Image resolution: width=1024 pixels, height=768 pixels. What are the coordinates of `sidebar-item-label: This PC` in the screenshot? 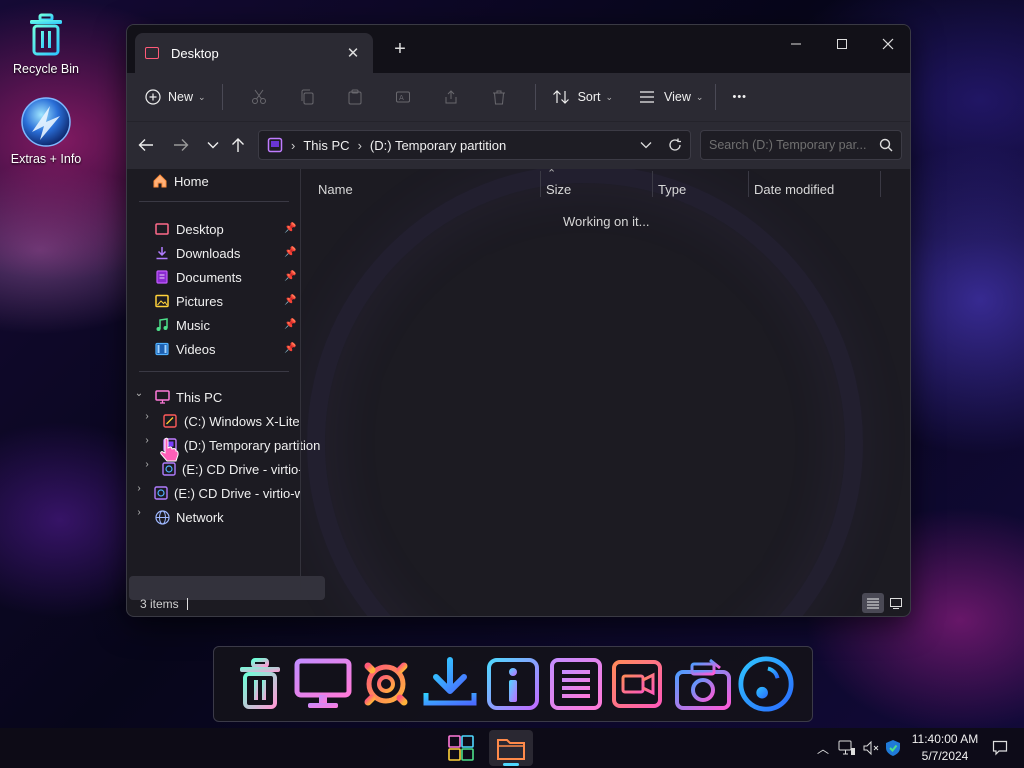 It's located at (199, 397).